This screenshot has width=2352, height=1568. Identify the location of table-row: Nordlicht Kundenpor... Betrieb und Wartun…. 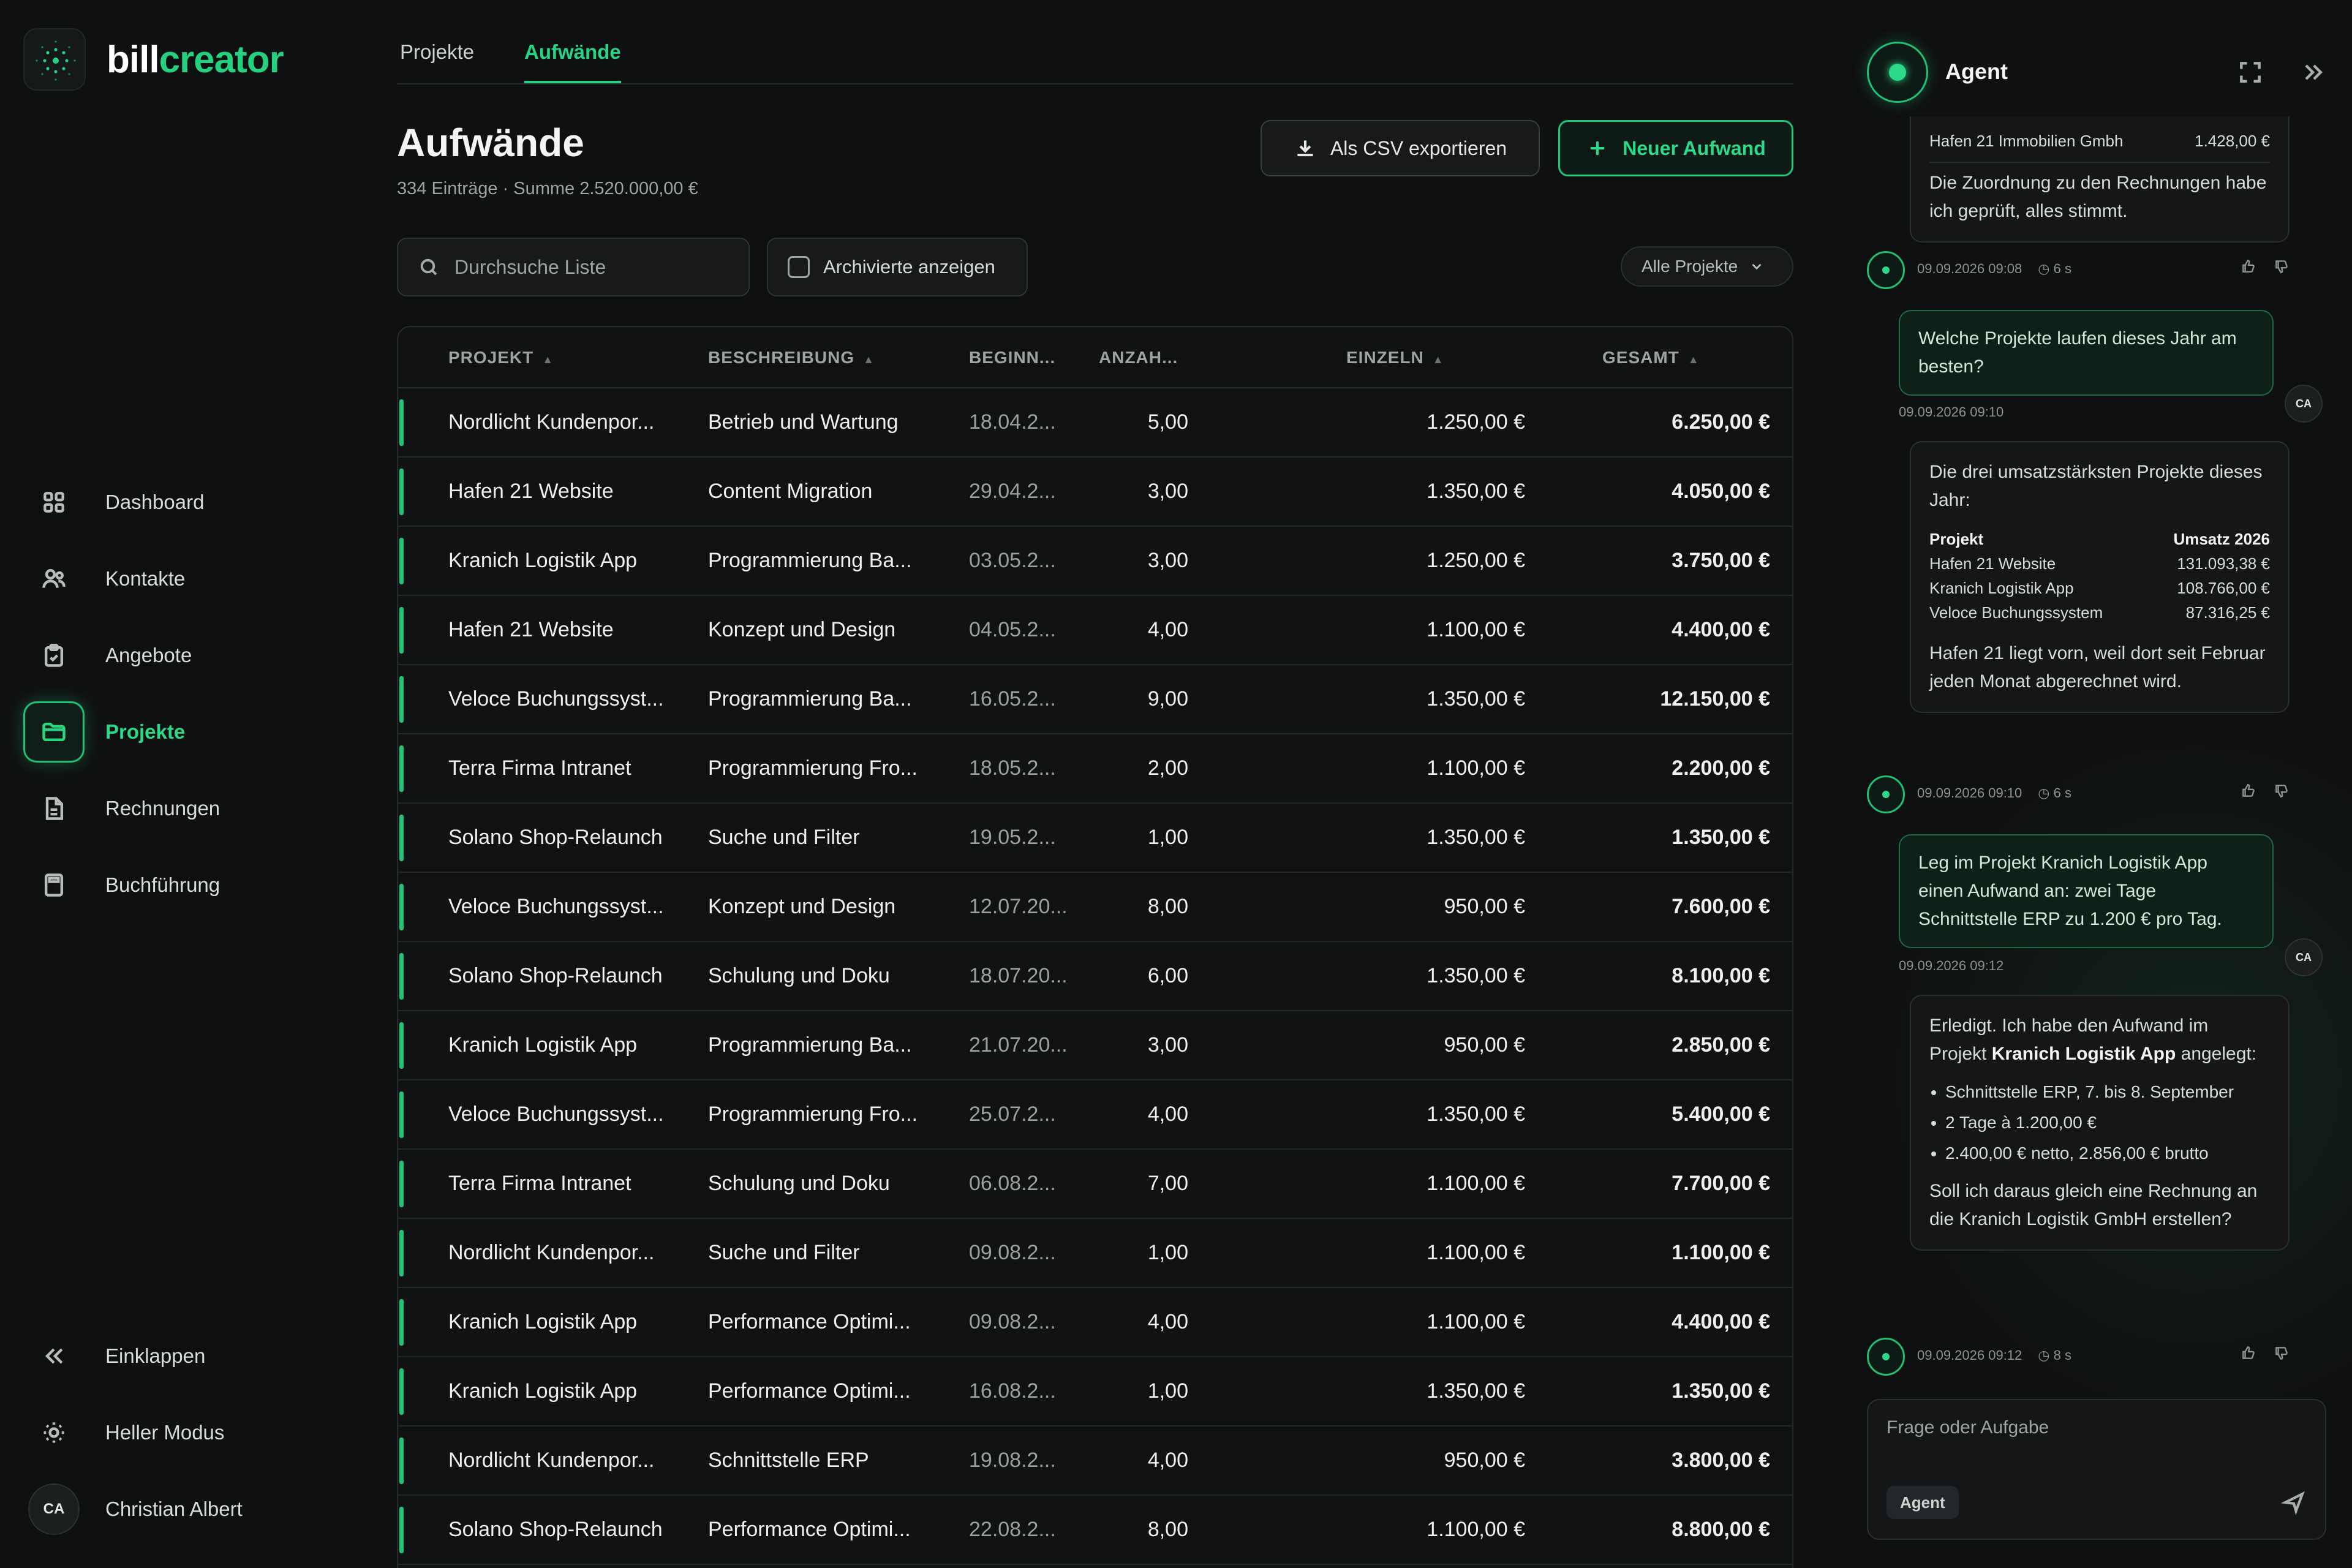
(1095, 423).